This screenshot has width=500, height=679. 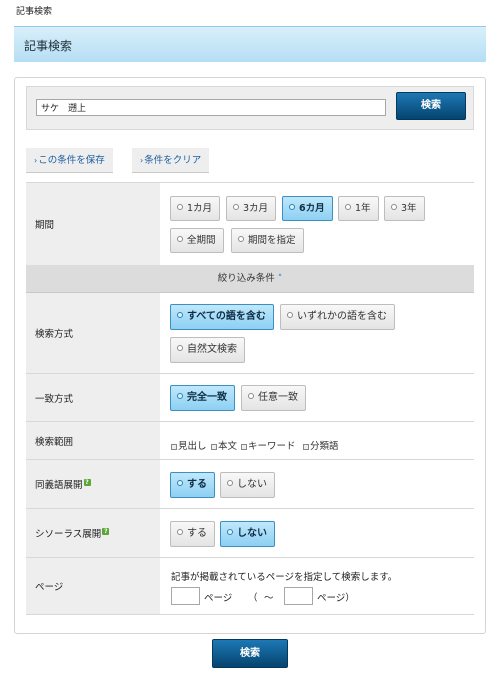 What do you see at coordinates (197, 484) in the screenshot?
I see `synonym-option-label: する` at bounding box center [197, 484].